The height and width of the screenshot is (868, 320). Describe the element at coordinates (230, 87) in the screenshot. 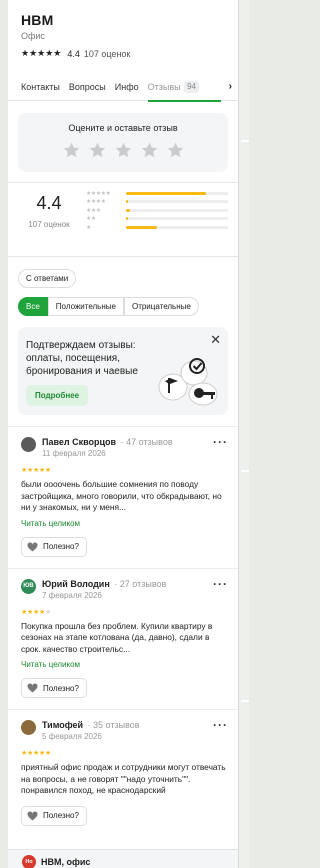

I see `chevron-right-icon: ›` at that location.